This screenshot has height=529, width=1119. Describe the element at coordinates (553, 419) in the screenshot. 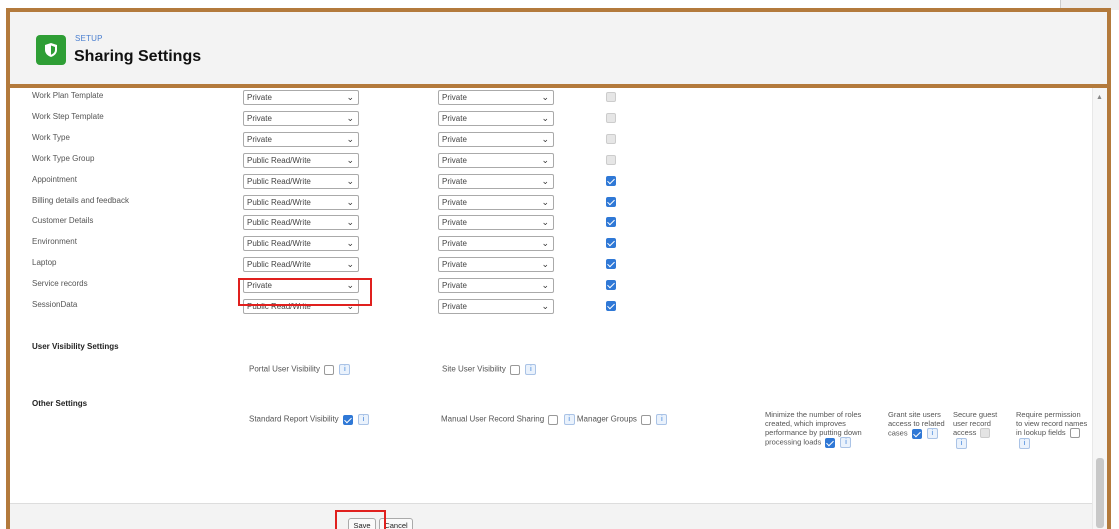

I see `manual-sharing-checkbox` at that location.